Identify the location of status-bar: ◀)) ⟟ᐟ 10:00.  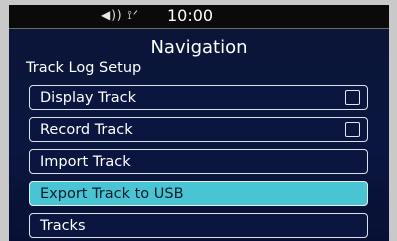
(199, 17).